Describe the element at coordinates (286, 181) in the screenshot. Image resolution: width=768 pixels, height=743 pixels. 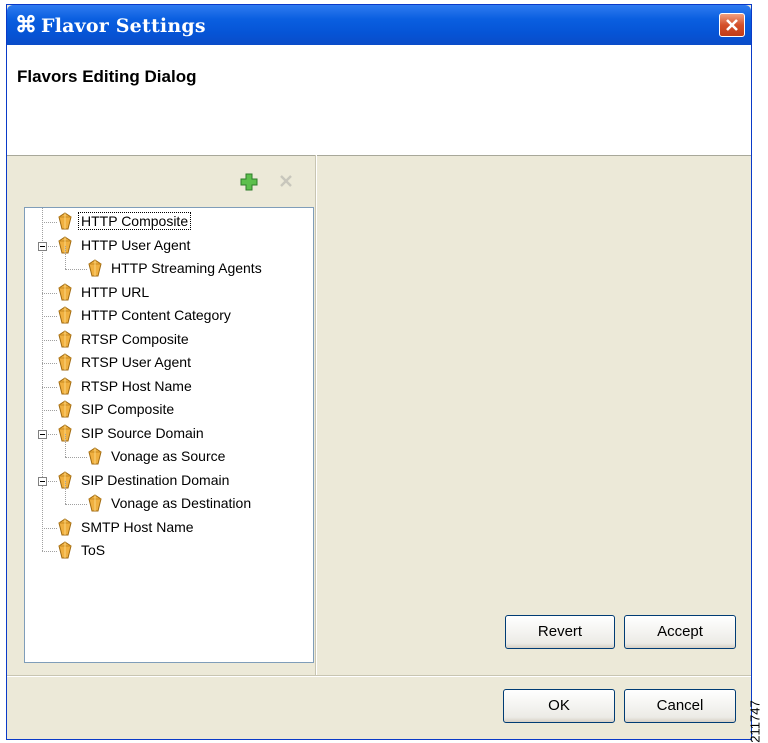
I see `delete-icon` at that location.